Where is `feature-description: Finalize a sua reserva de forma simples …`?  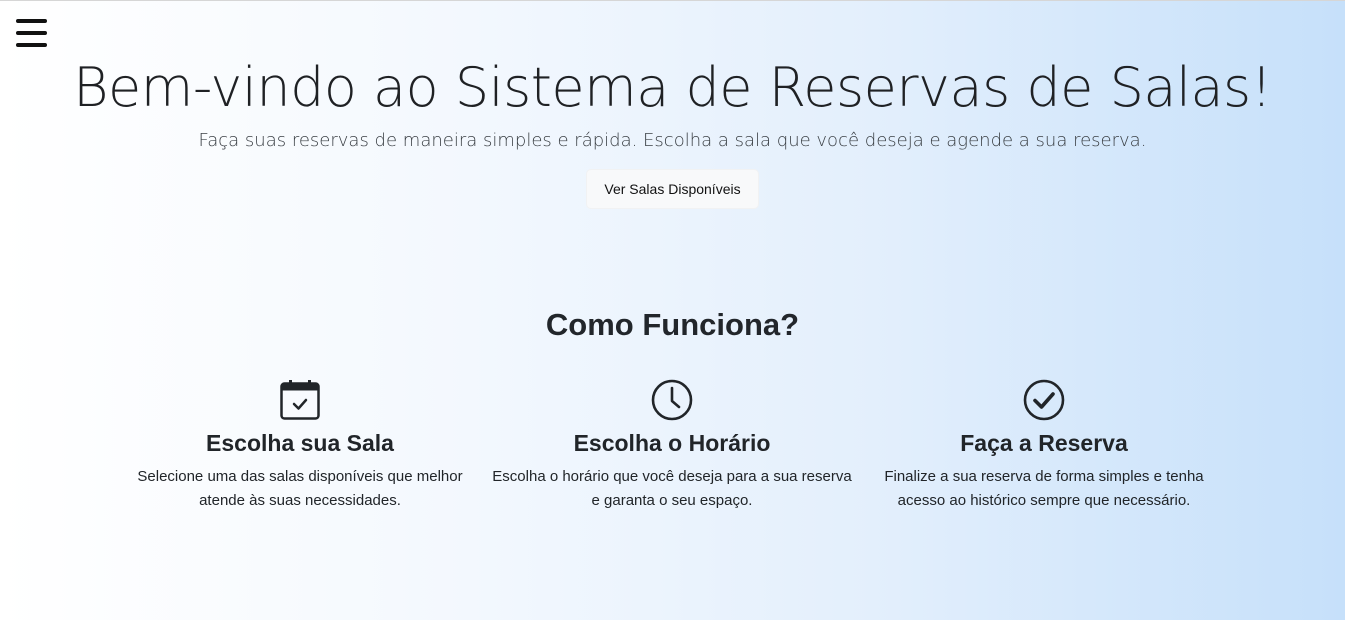
feature-description: Finalize a sua reserva de forma simples … is located at coordinates (1044, 488).